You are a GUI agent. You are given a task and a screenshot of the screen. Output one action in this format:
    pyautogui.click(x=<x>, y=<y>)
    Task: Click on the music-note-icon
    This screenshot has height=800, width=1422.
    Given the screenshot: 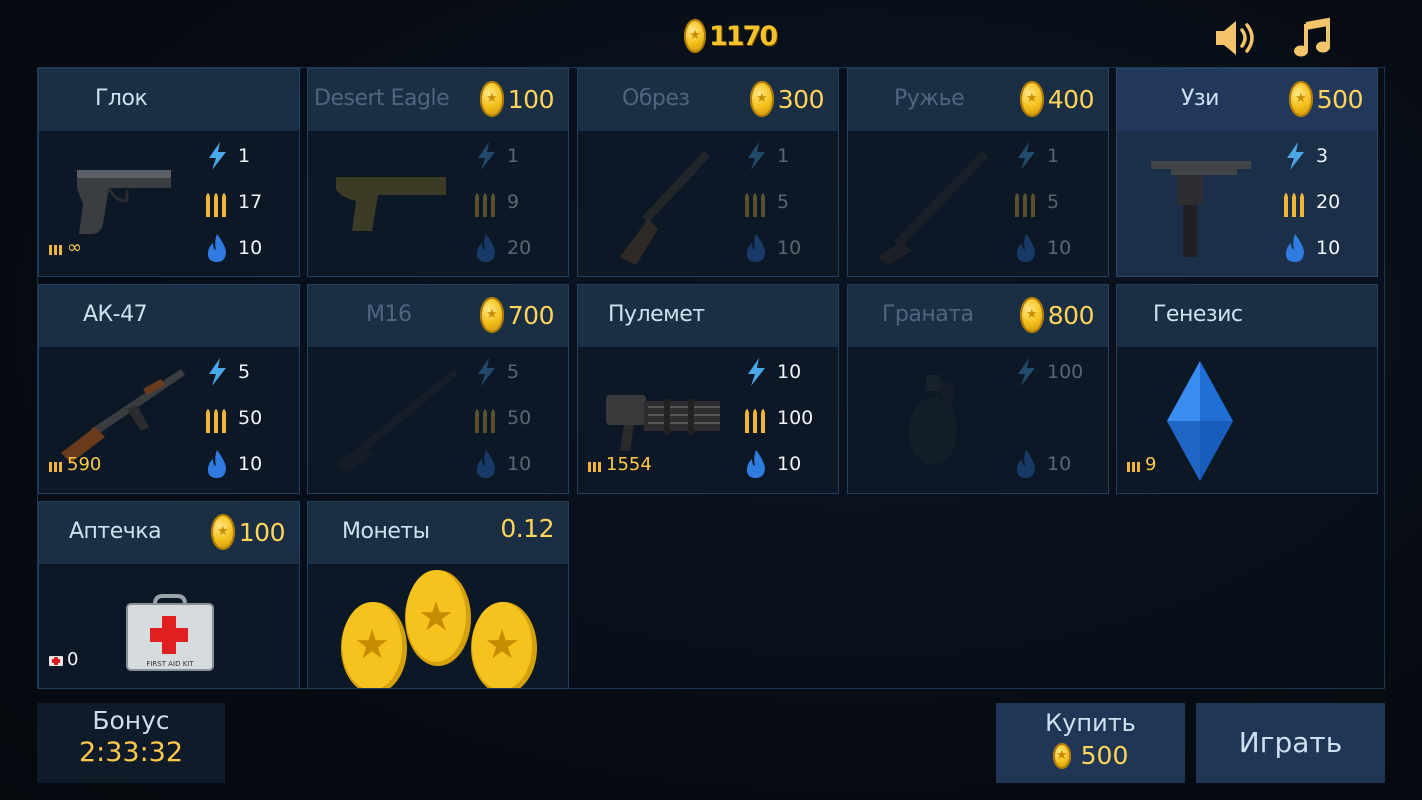 What is the action you would take?
    pyautogui.click(x=1314, y=38)
    